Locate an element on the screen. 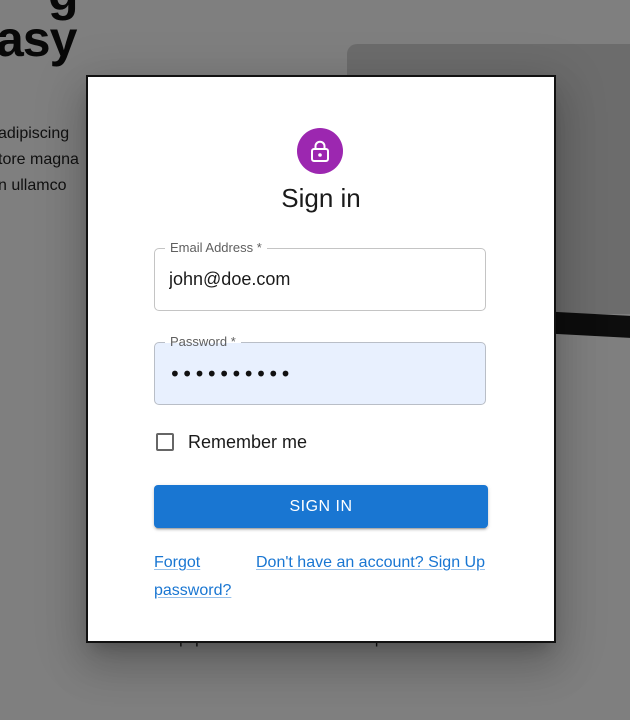  sign-up-link: Don't have an account? Sign Up is located at coordinates (370, 563).